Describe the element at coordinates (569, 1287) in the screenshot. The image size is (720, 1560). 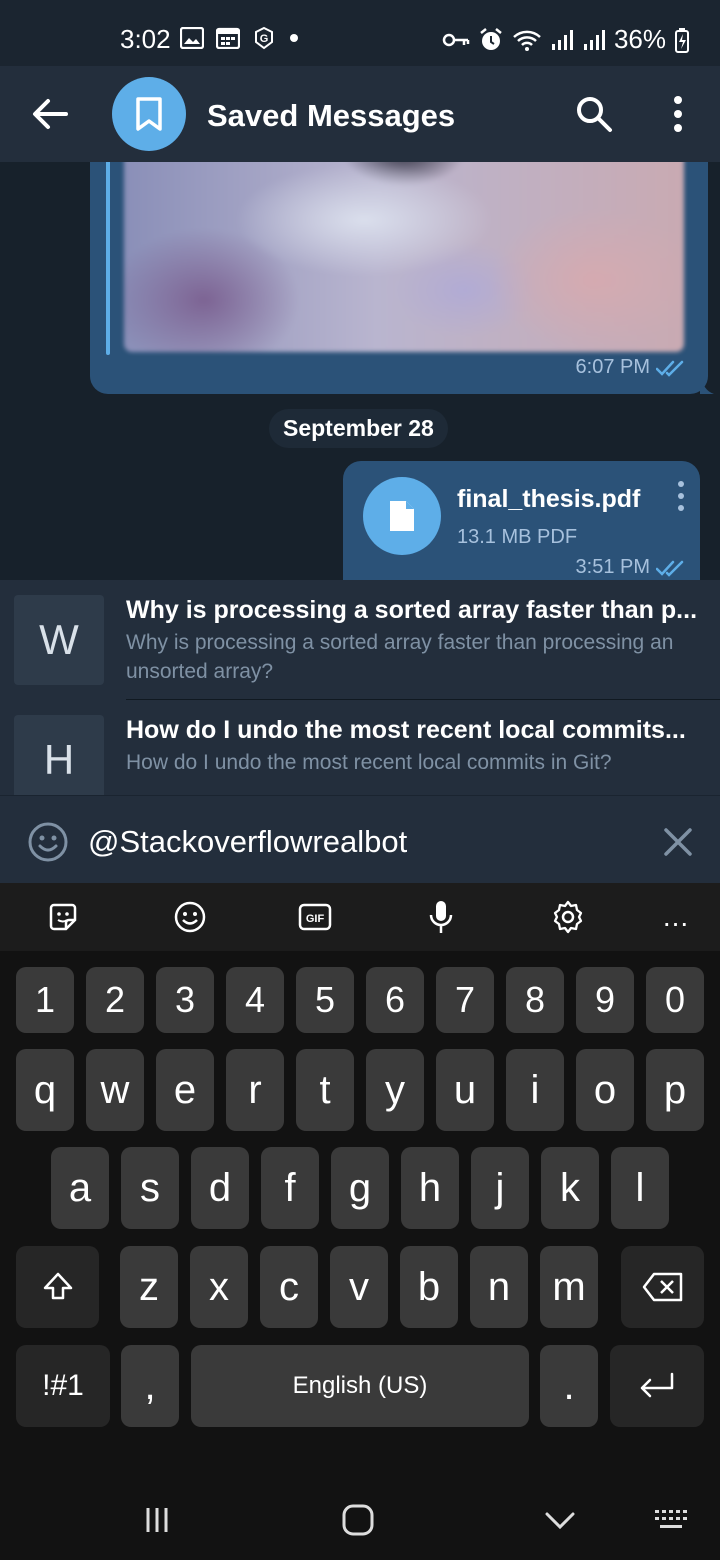
I see `key: m` at that location.